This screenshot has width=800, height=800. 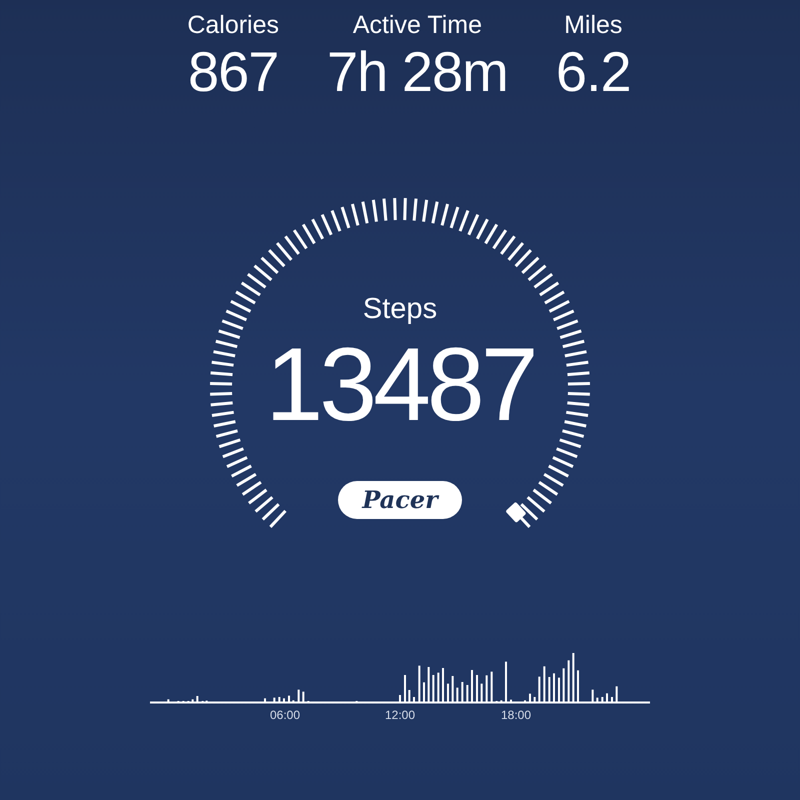 What do you see at coordinates (400, 309) in the screenshot?
I see `steps-label: Steps` at bounding box center [400, 309].